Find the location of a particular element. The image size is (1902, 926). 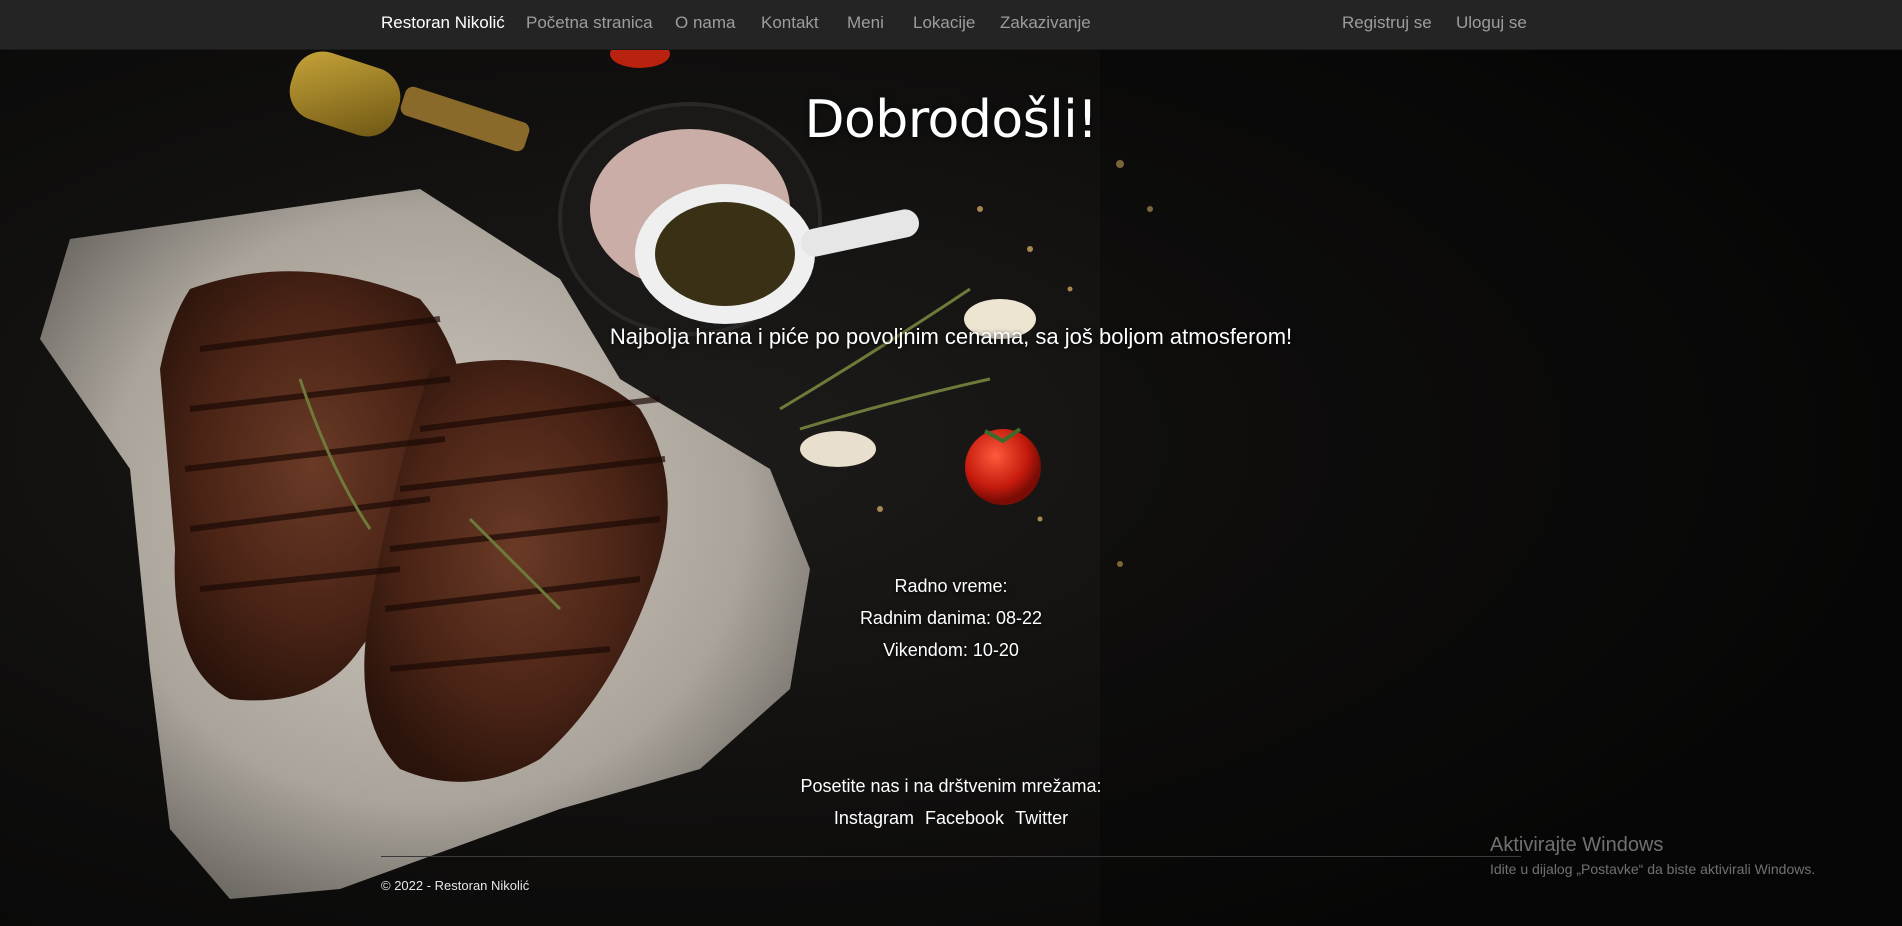

nav-link-locations: Lokacije is located at coordinates (944, 23).